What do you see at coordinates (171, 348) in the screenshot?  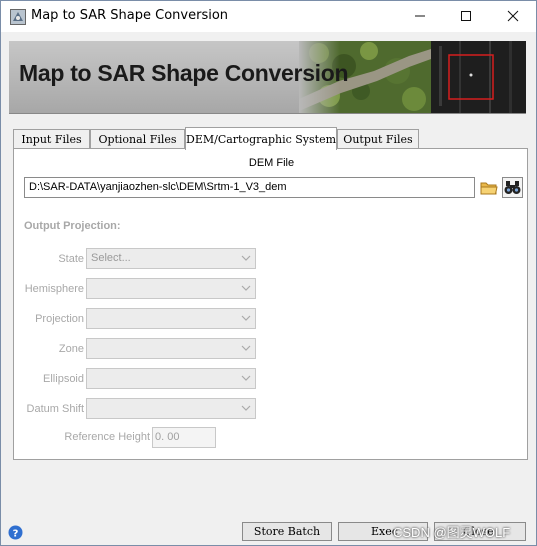 I see `zone-select` at bounding box center [171, 348].